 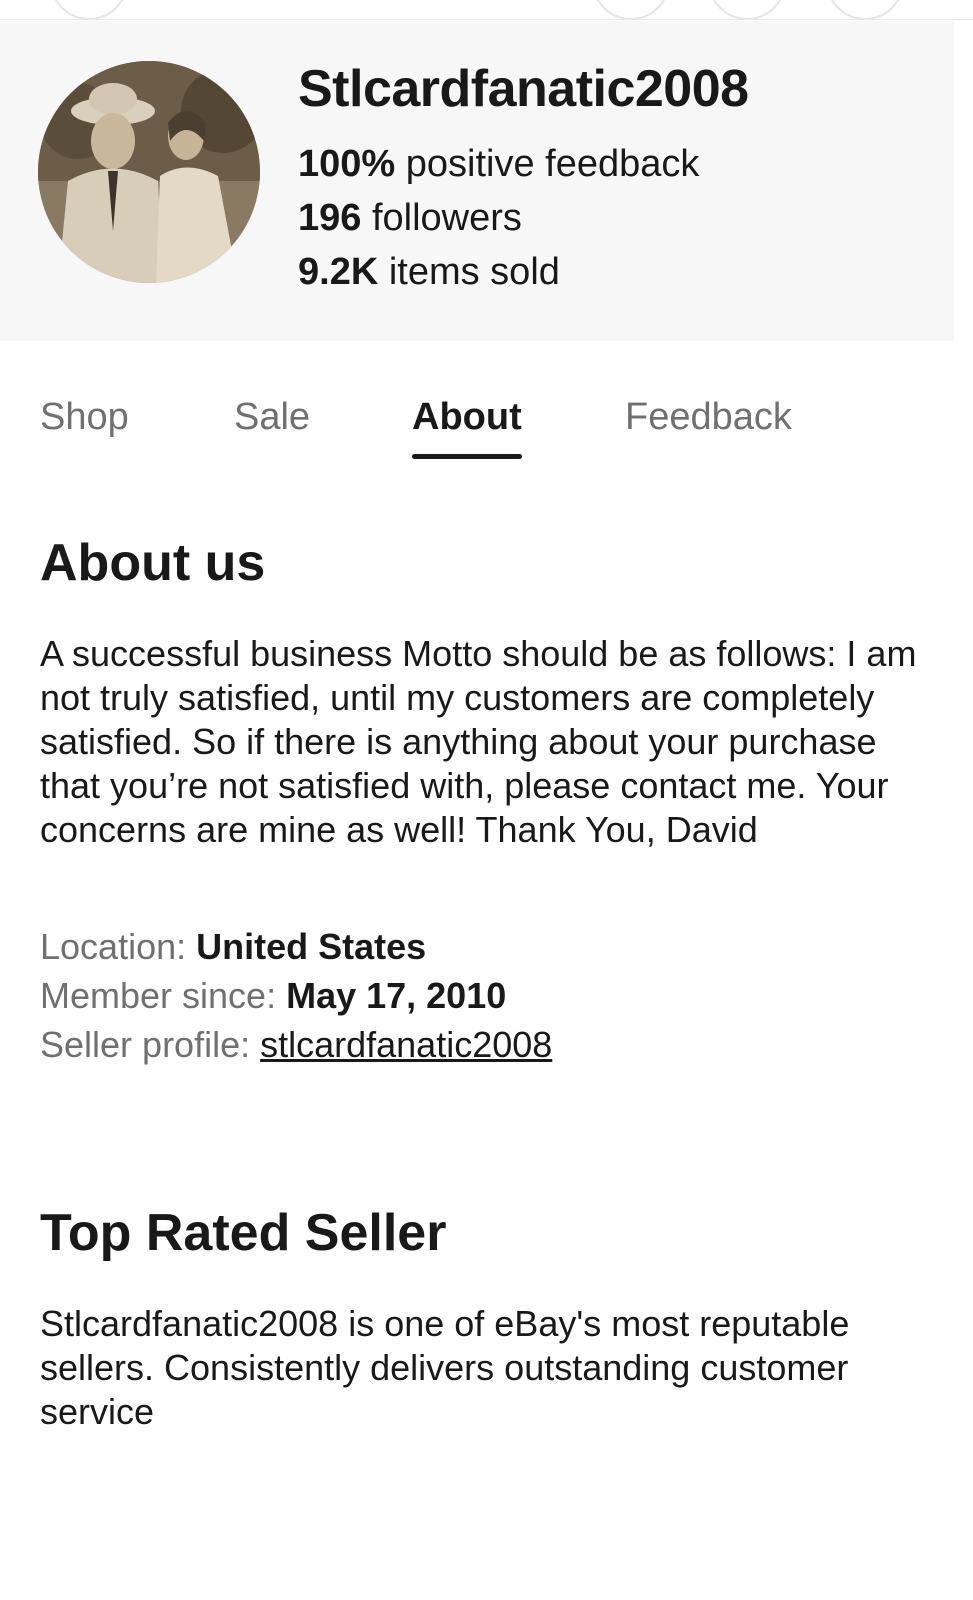 I want to click on seller-avatar, so click(x=149, y=172).